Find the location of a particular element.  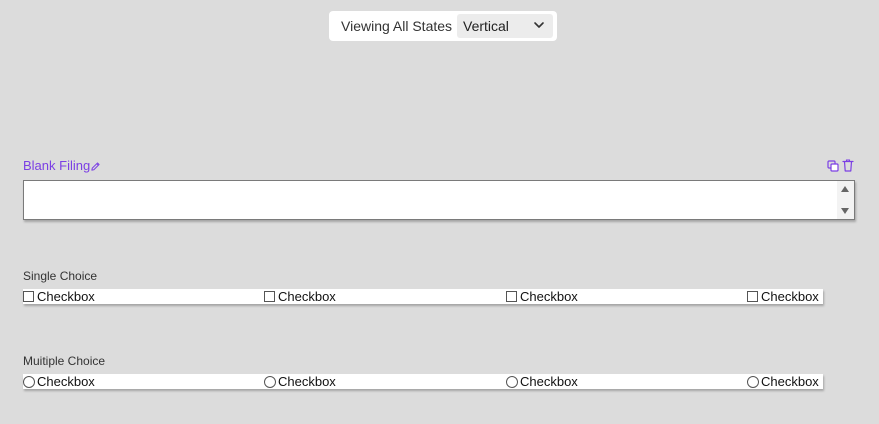

orientation-select-value: Vertical is located at coordinates (486, 26).